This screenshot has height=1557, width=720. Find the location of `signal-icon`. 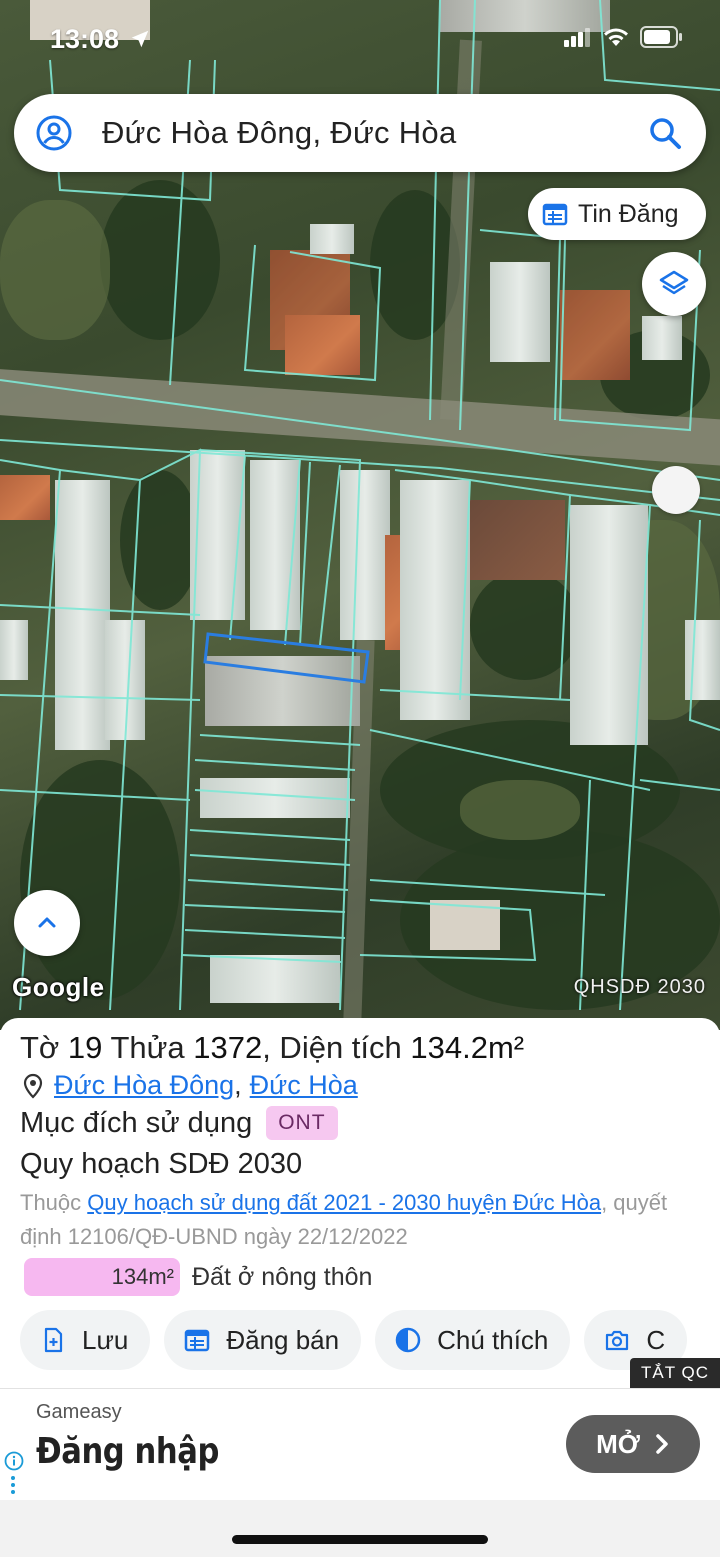

signal-icon is located at coordinates (577, 37).